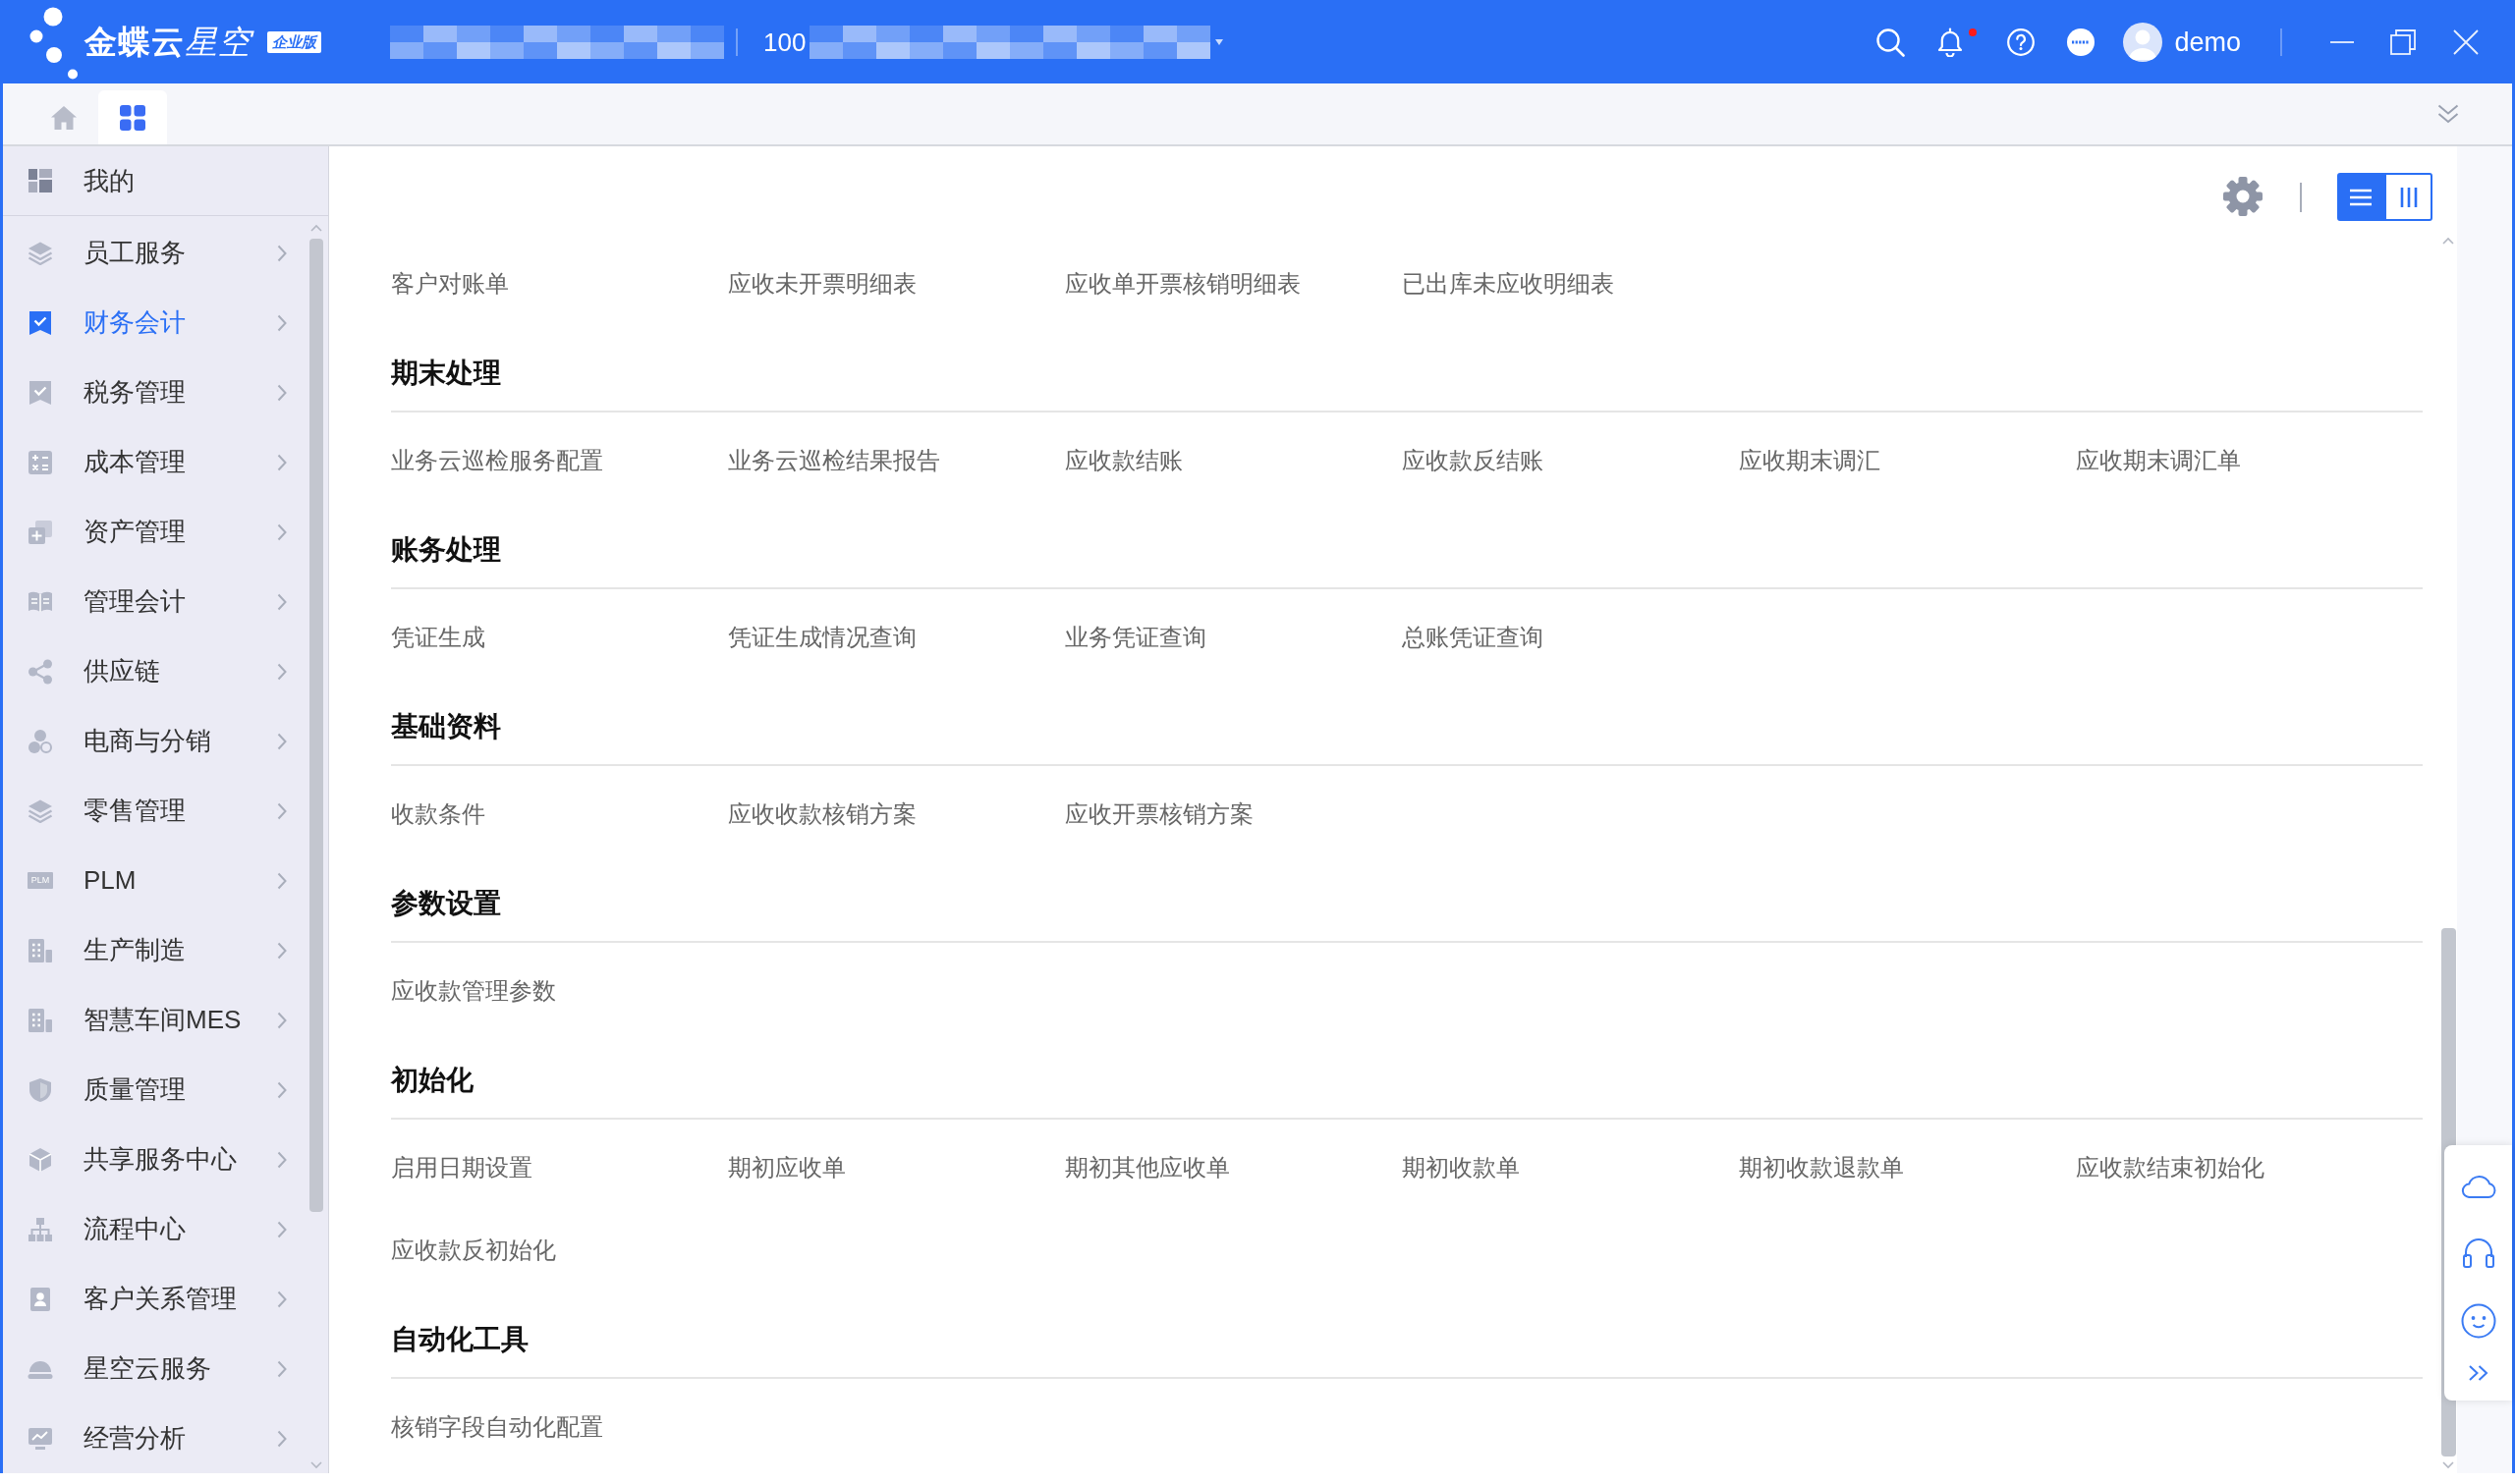  What do you see at coordinates (438, 814) in the screenshot?
I see `menu-link: 收款条件` at bounding box center [438, 814].